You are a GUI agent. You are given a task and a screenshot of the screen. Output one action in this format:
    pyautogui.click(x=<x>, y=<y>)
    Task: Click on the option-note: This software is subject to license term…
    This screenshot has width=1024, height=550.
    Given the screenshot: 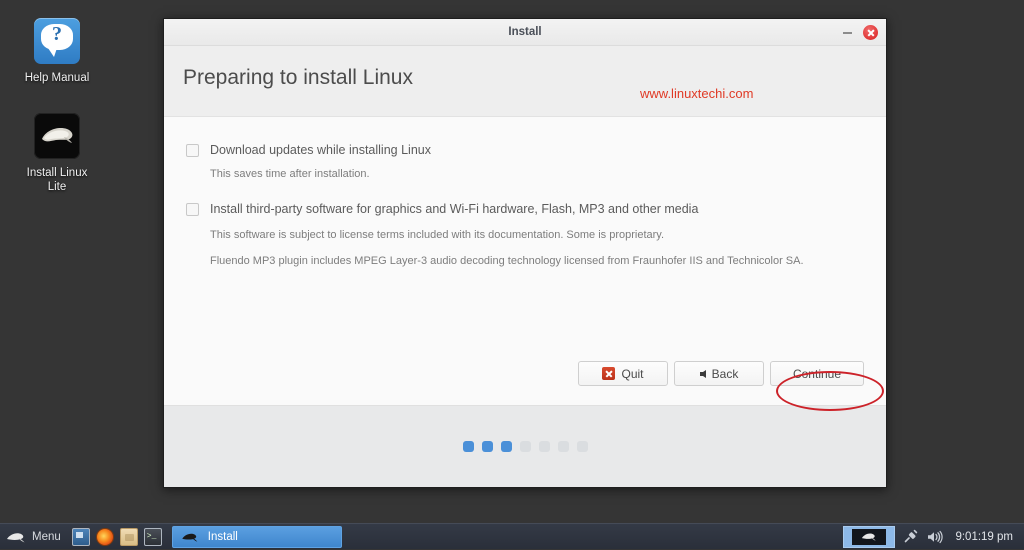 What is the action you would take?
    pyautogui.click(x=437, y=235)
    